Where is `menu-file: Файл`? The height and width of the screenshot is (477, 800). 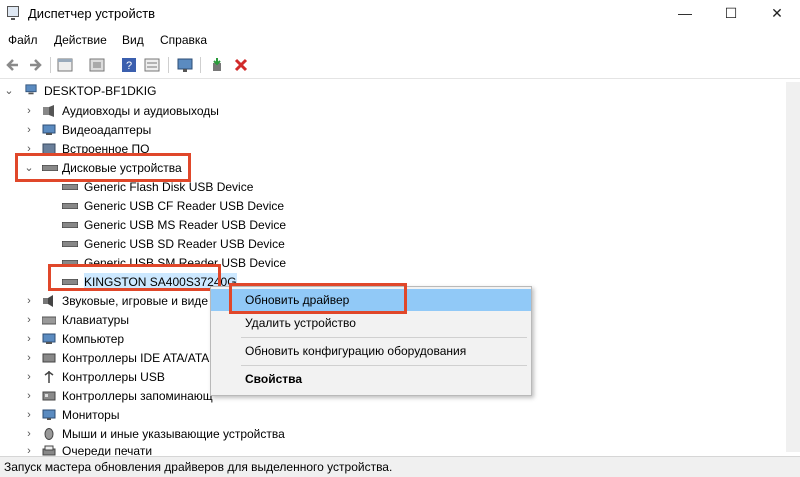
menu-file: Файл is located at coordinates (23, 40).